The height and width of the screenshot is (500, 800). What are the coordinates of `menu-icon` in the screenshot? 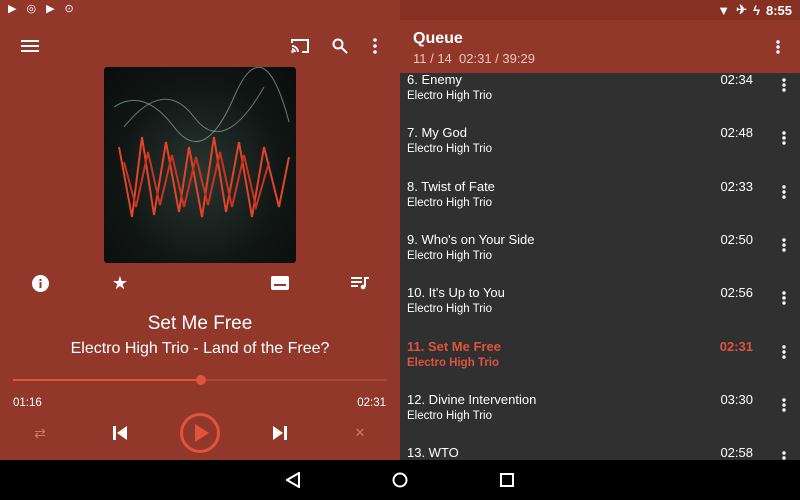 It's located at (30, 46).